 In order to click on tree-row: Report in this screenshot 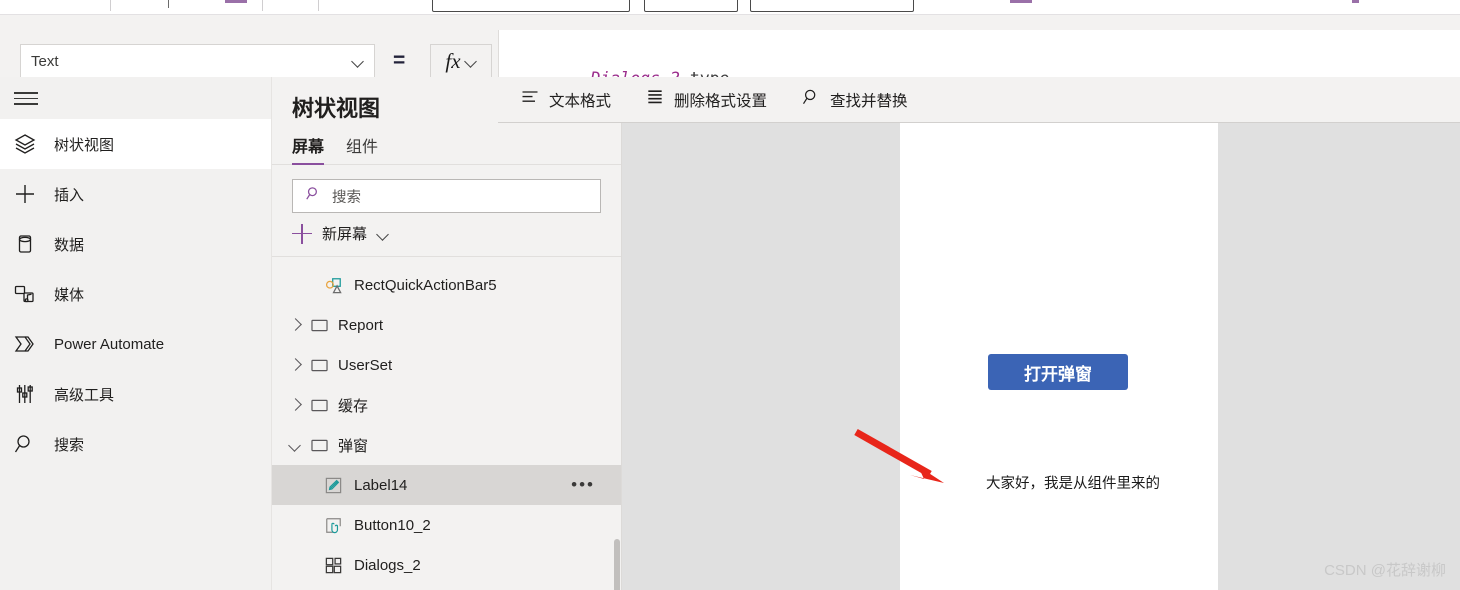, I will do `click(446, 325)`.